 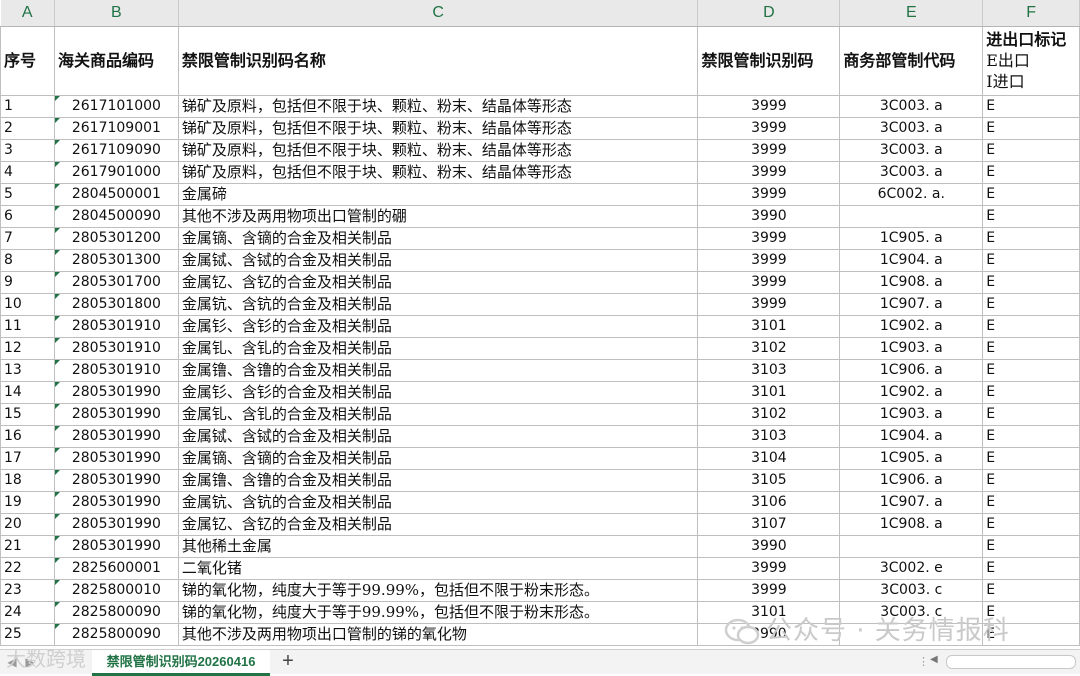 I want to click on header-name: 禁限管制识别码名称, so click(x=438, y=61).